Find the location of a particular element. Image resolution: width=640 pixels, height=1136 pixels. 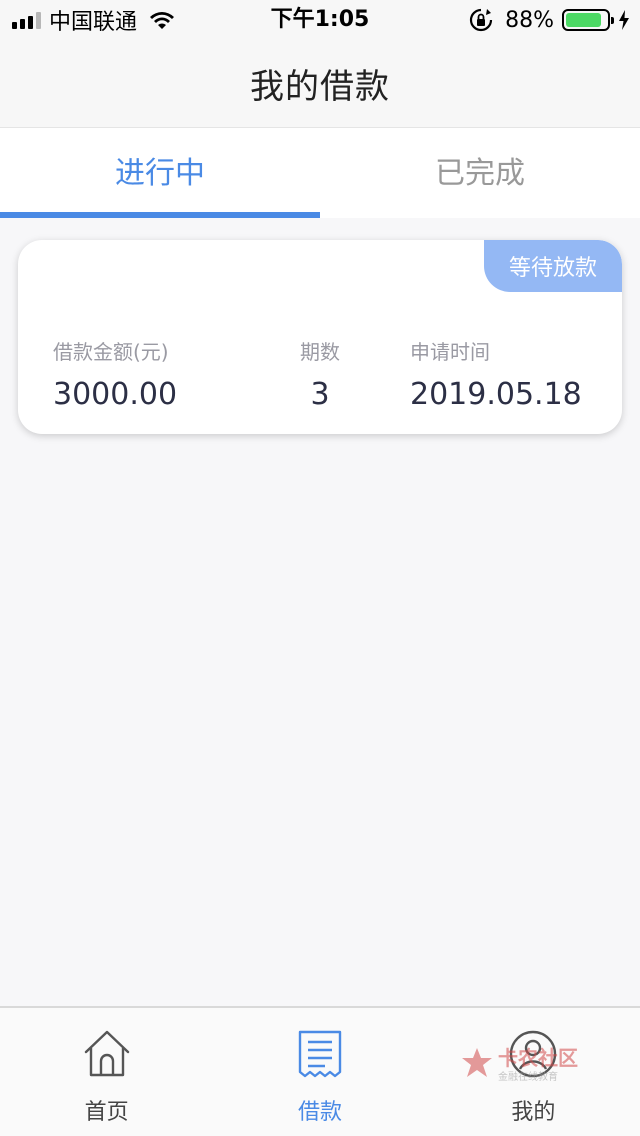

battery-percent: 88% is located at coordinates (529, 20).